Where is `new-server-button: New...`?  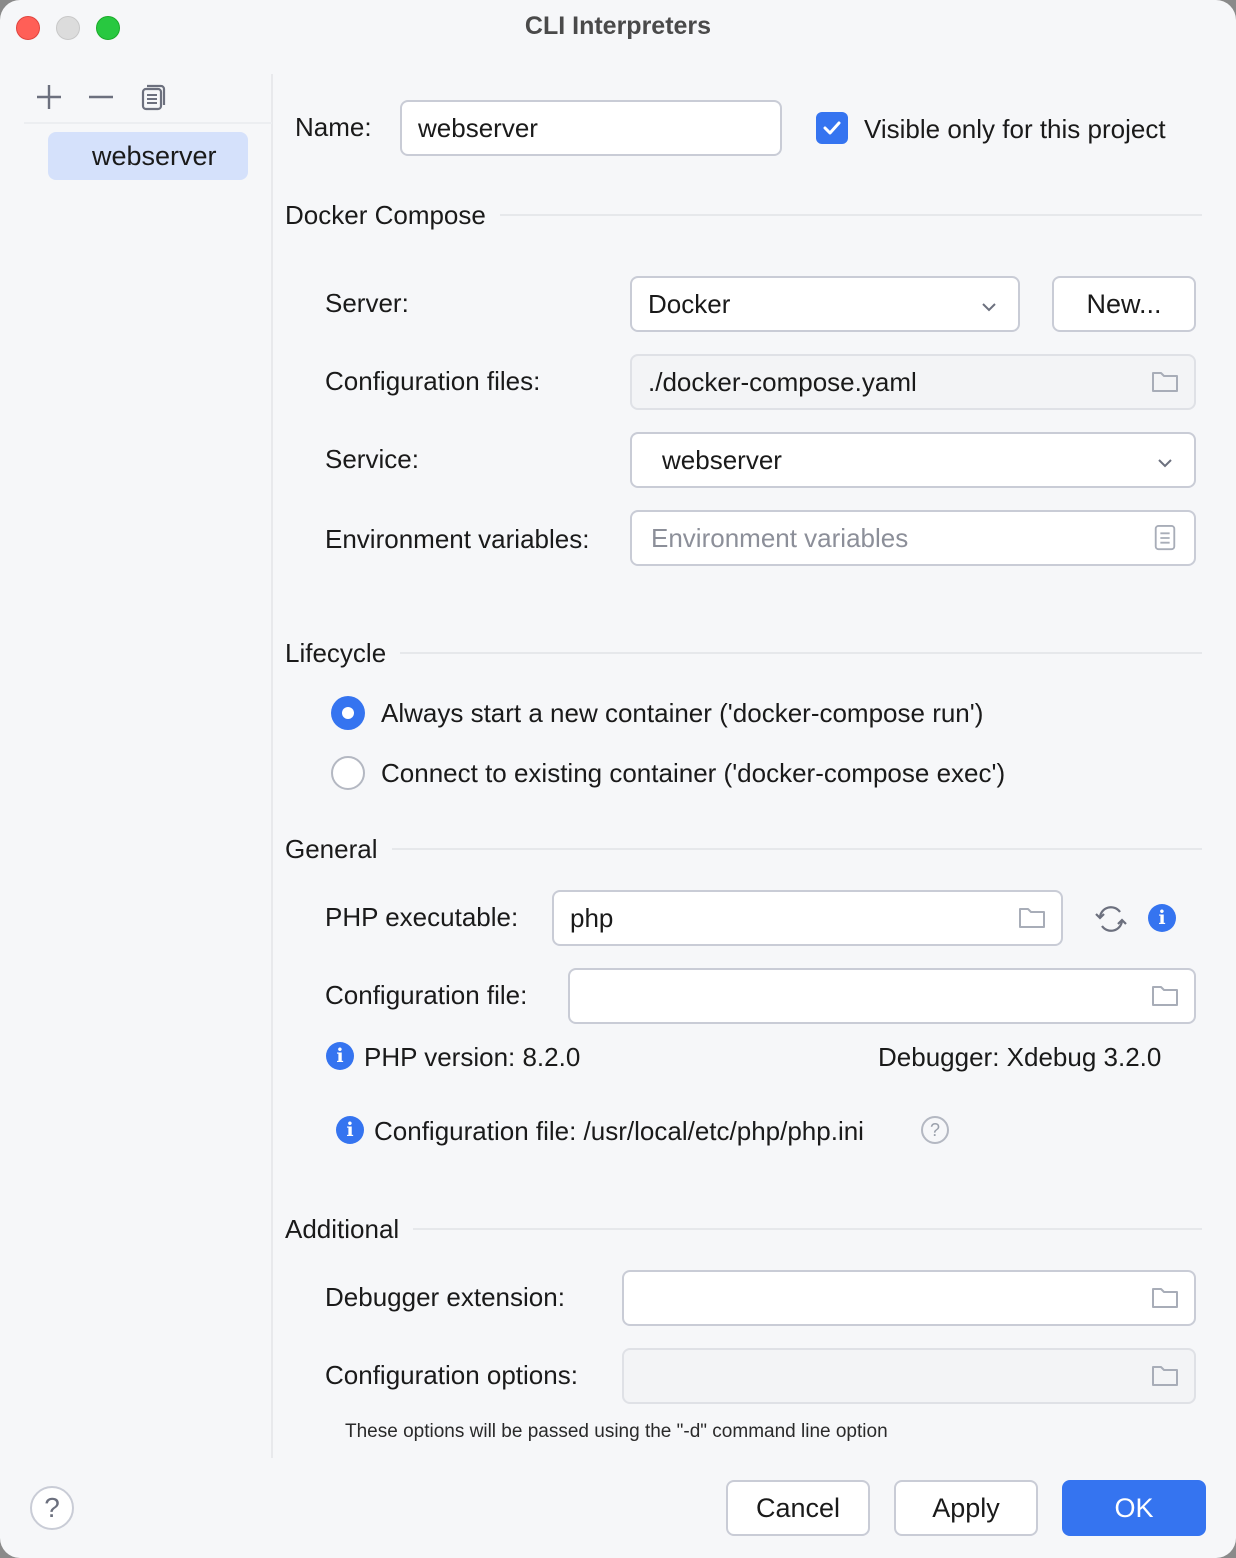
new-server-button: New... is located at coordinates (1124, 304).